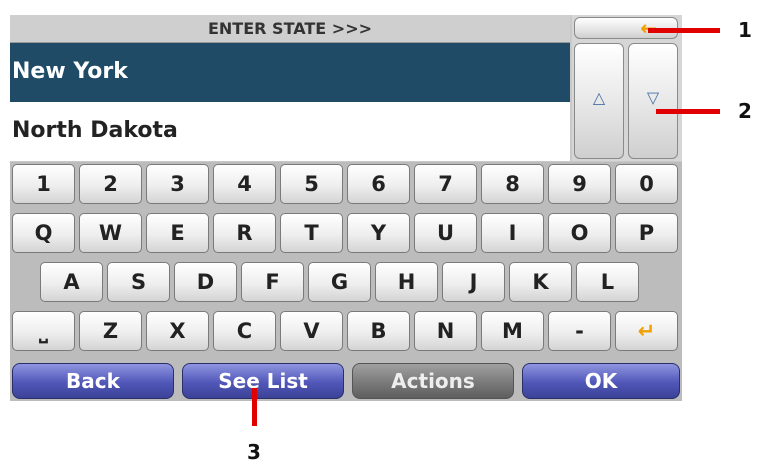  Describe the element at coordinates (512, 184) in the screenshot. I see `key-8: 8` at that location.